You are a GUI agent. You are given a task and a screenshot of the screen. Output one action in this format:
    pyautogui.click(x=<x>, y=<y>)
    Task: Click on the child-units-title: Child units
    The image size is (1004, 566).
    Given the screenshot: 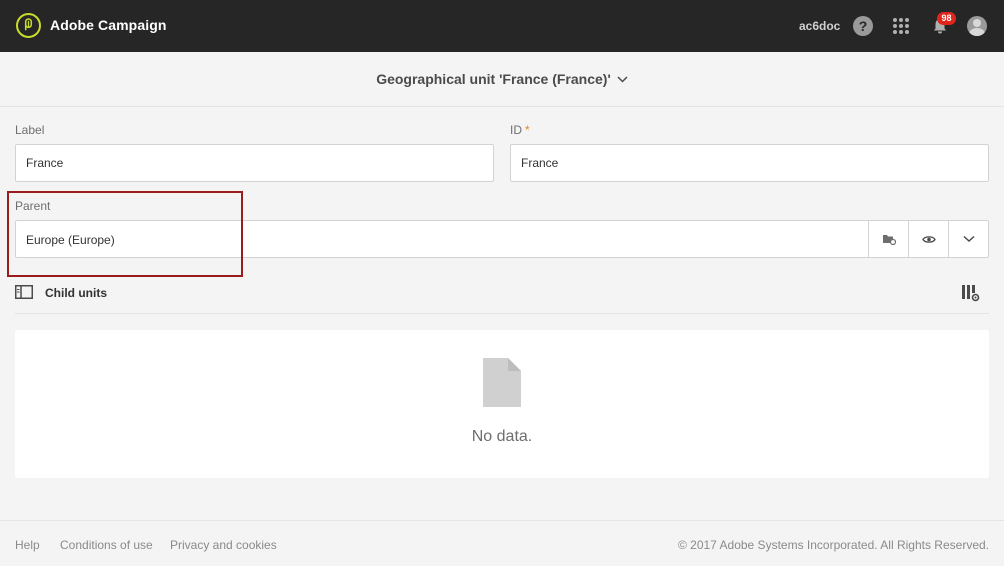 What is the action you would take?
    pyautogui.click(x=76, y=293)
    